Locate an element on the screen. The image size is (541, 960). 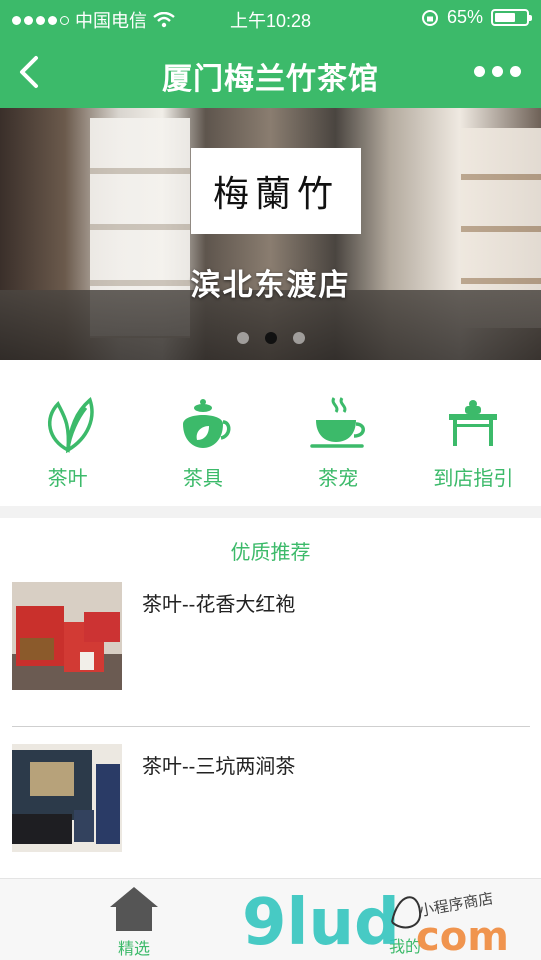
navigation-bar: 厦门梅兰竹茶馆 is located at coordinates (270, 72).